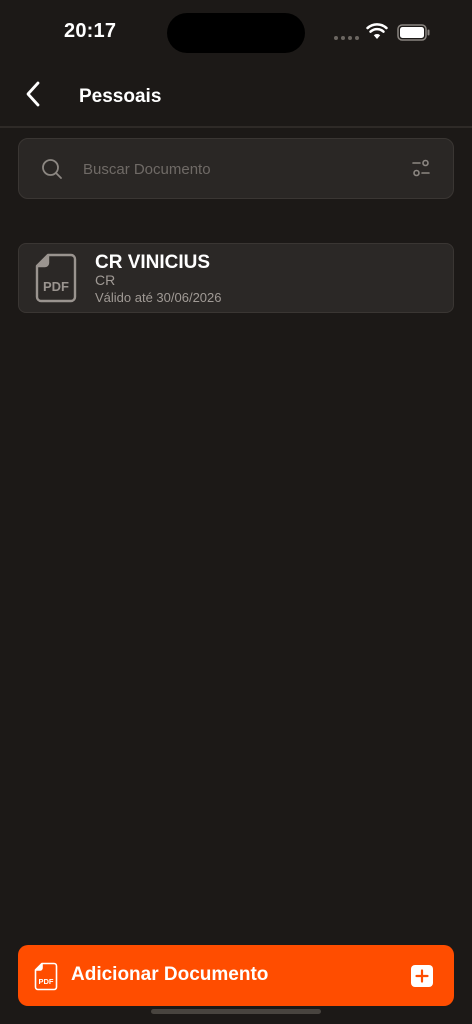  What do you see at coordinates (170, 974) in the screenshot?
I see `add-document-label: Adicionar Documento` at bounding box center [170, 974].